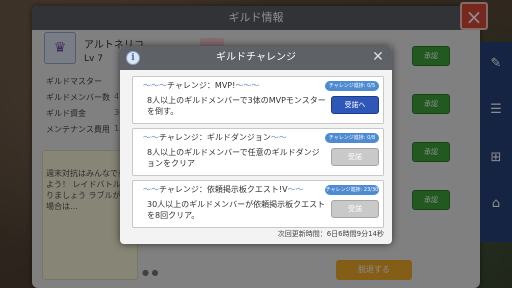 This screenshot has height=288, width=512. I want to click on challenge-description: 8人以上のギルドメンバーで任意のギルドダンジョンをクリア, so click(233, 158).